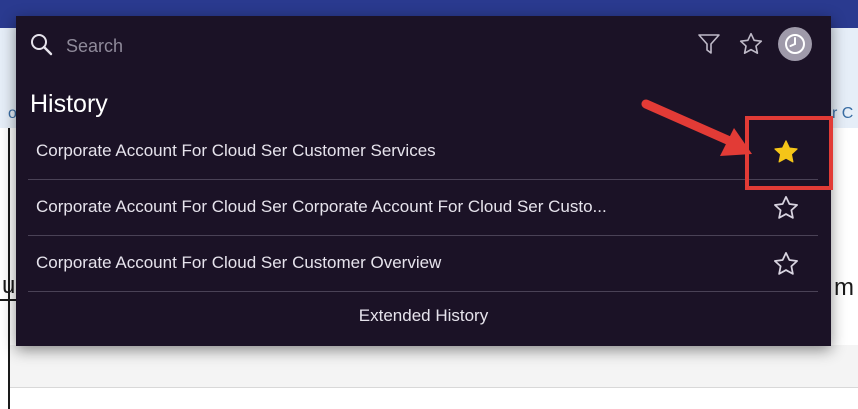 The image size is (858, 409). Describe the element at coordinates (42, 45) in the screenshot. I see `search-icon` at that location.